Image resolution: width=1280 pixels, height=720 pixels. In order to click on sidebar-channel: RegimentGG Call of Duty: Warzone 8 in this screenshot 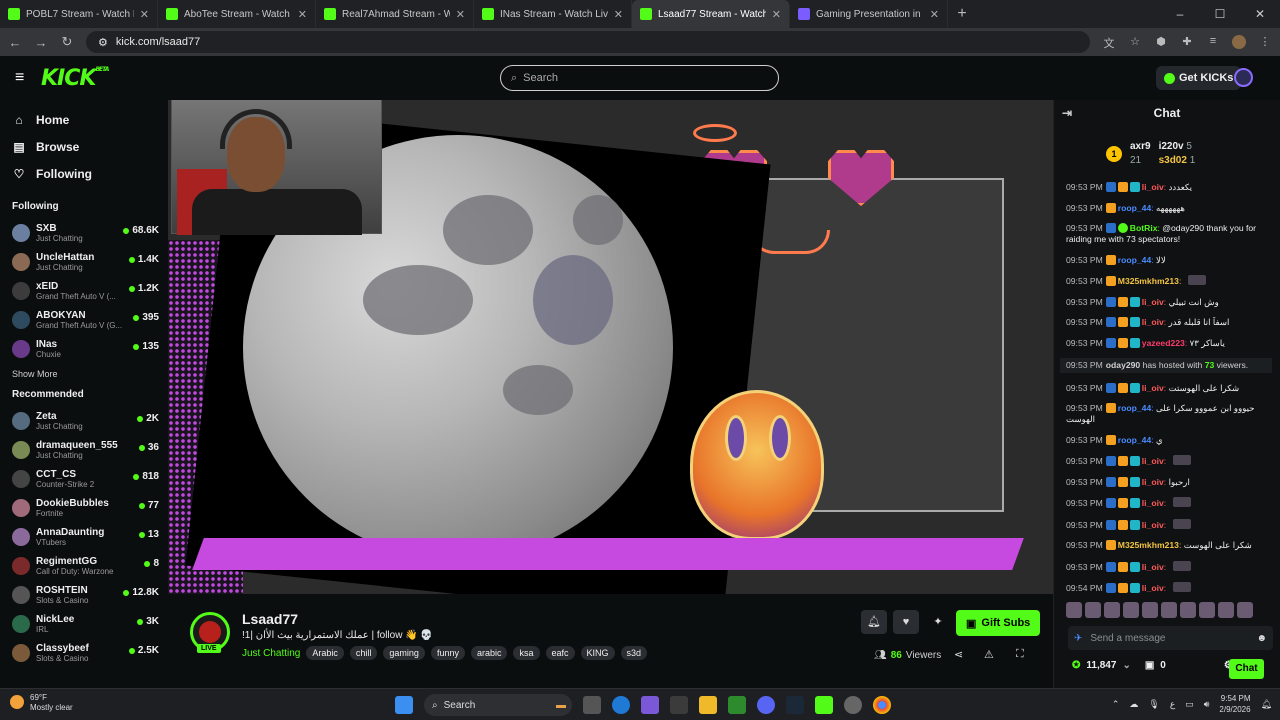, I will do `click(90, 565)`.